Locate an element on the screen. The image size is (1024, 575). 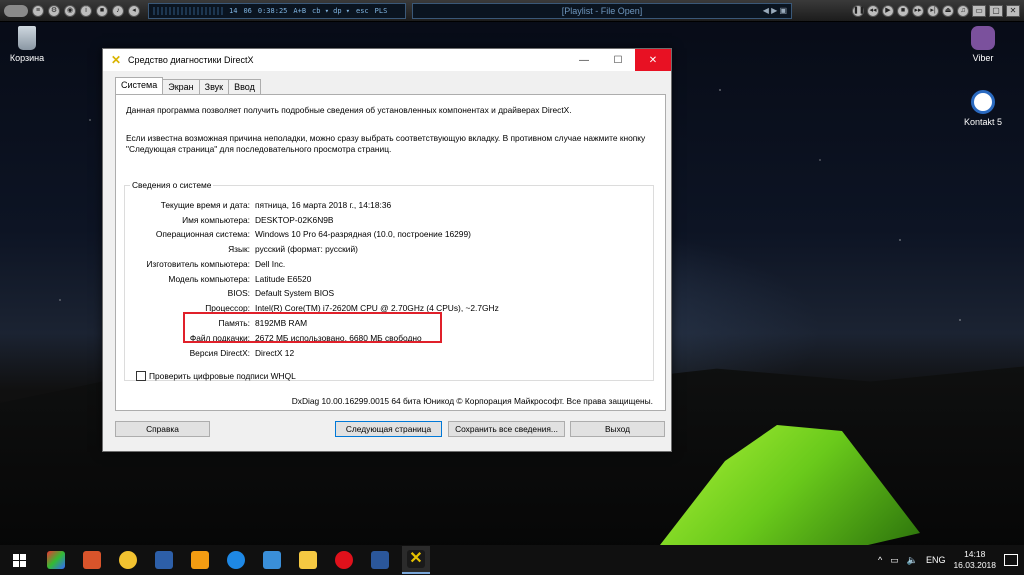
player-close-button: ✕ is located at coordinates (1013, 10).